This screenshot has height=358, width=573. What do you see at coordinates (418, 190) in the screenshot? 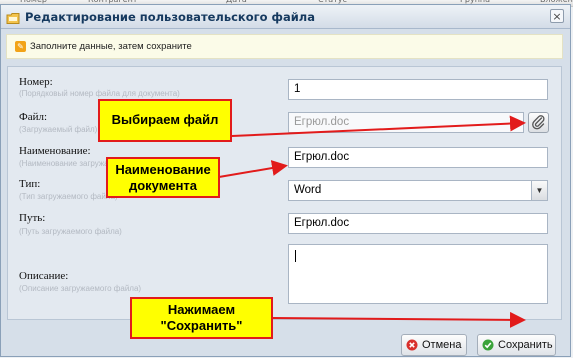
I see `type-select: Word ▼` at bounding box center [418, 190].